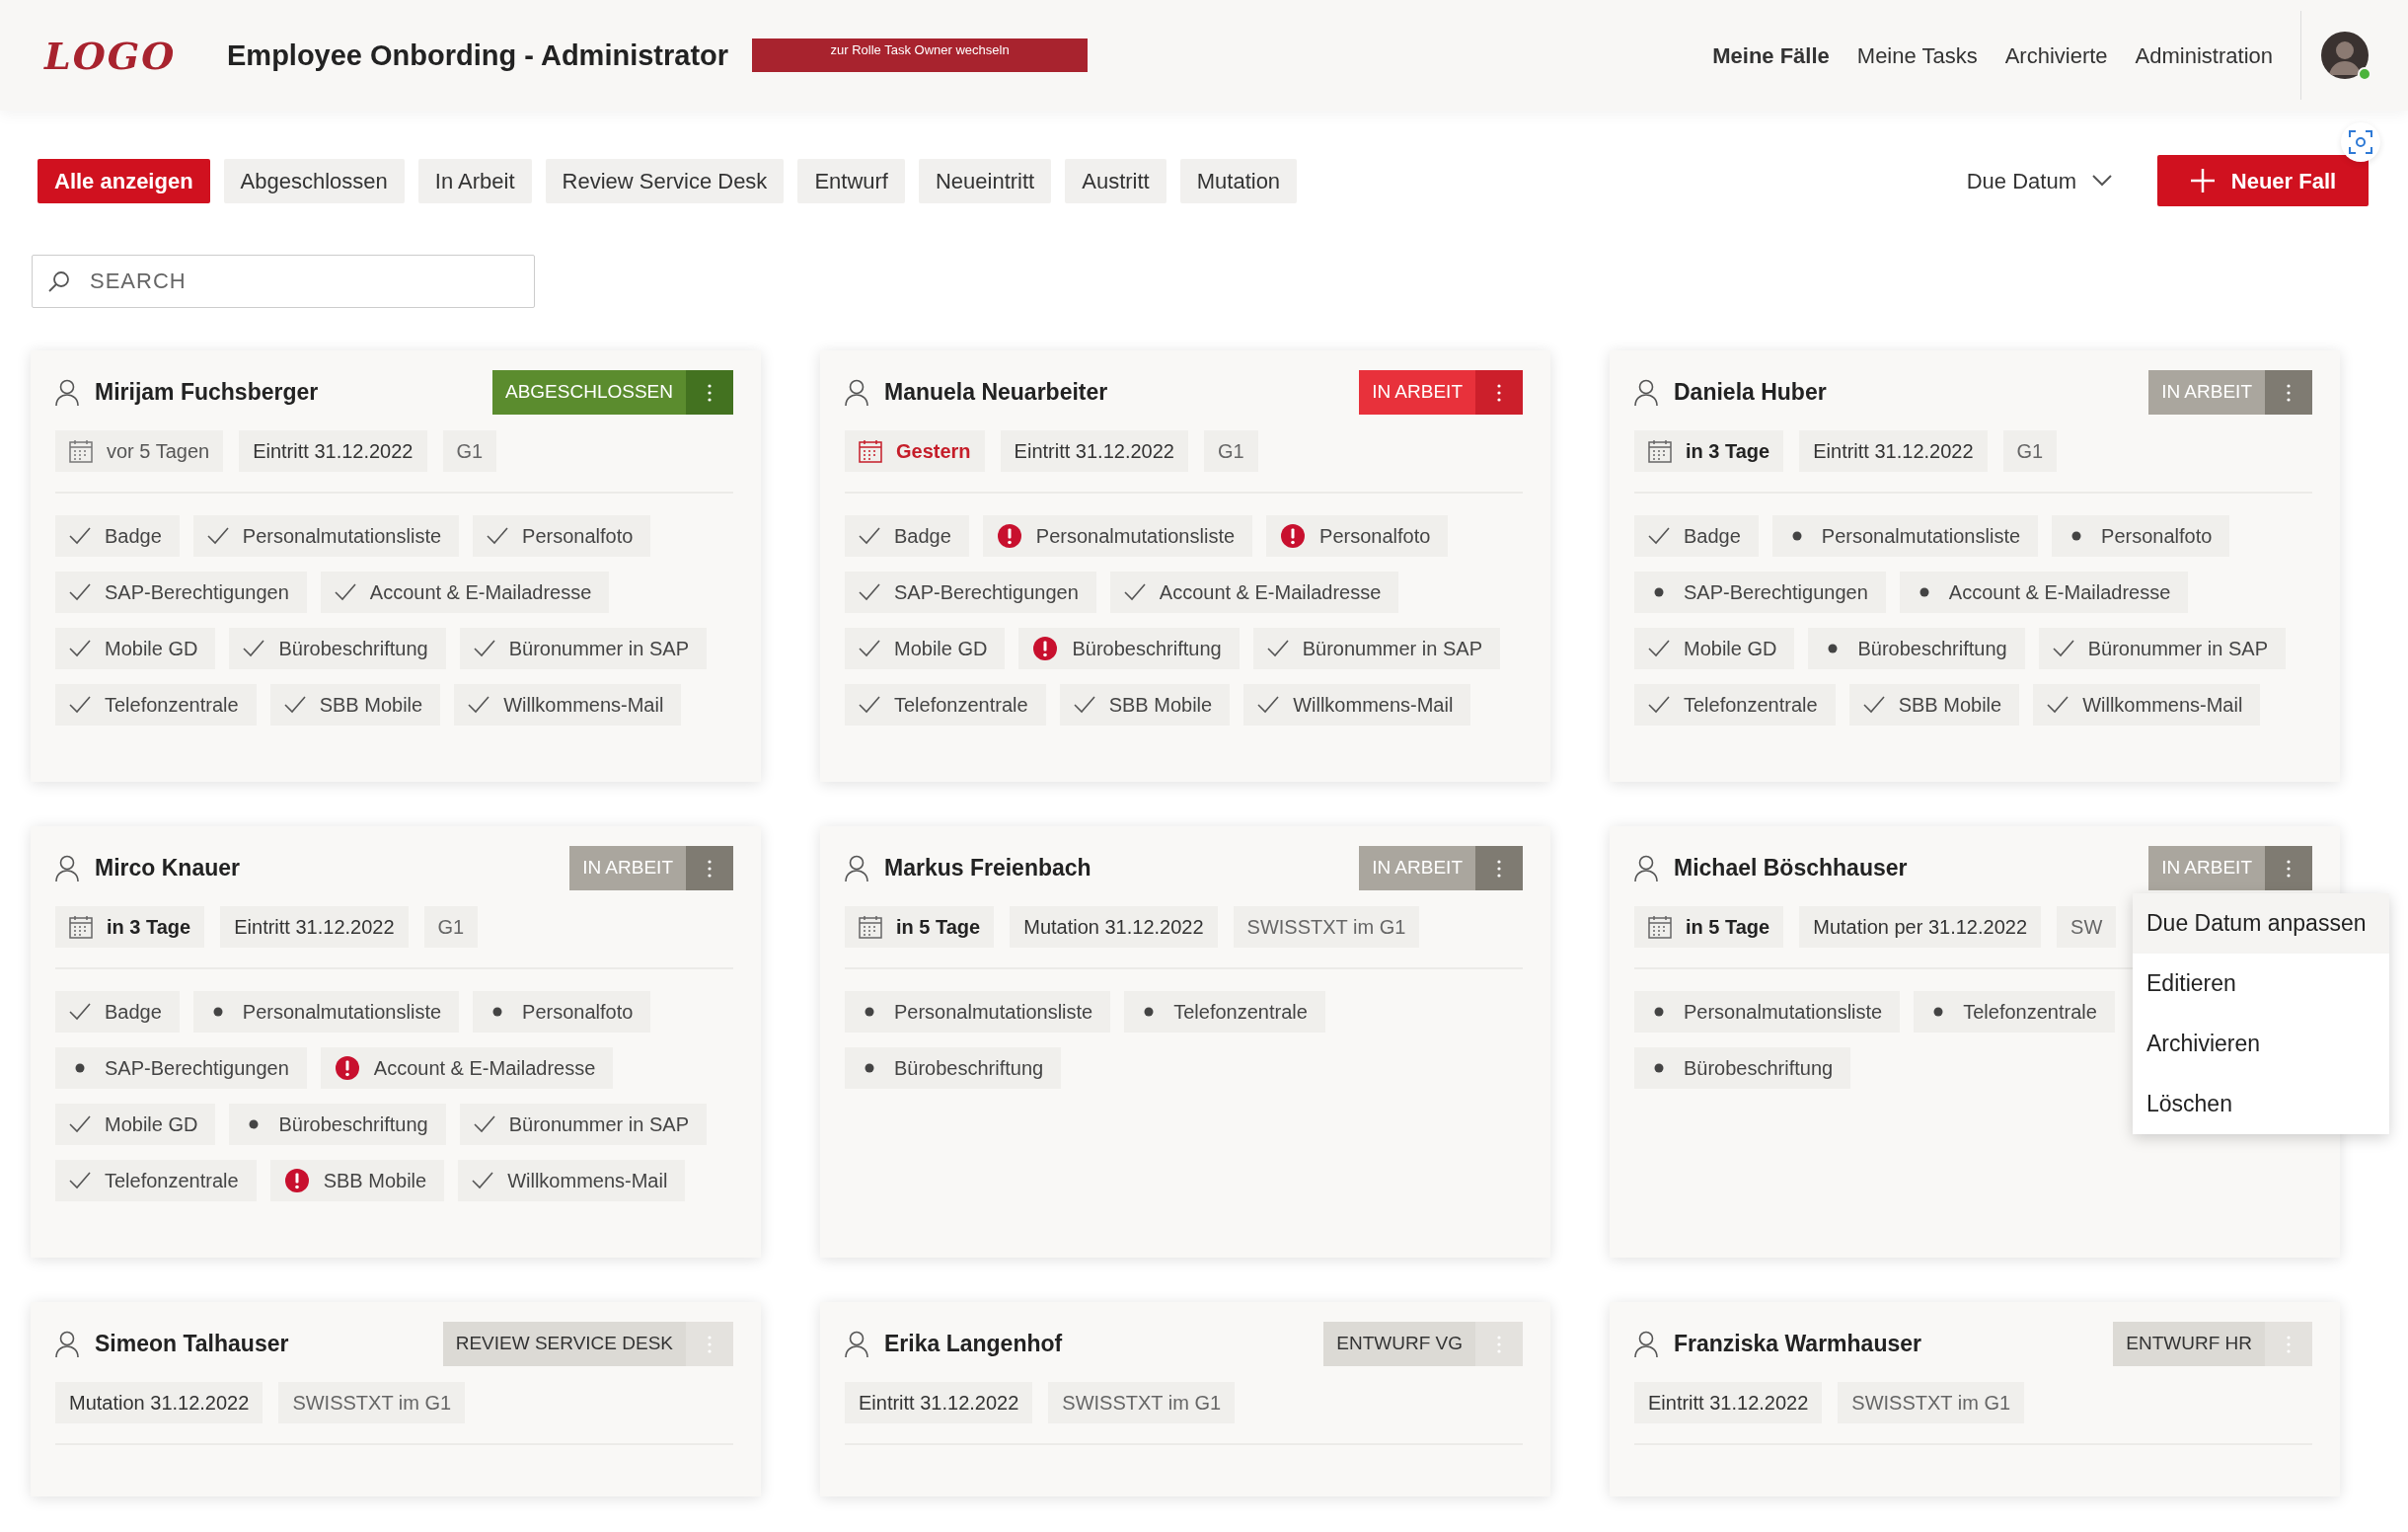 The width and height of the screenshot is (2408, 1532). I want to click on employee-name: Simeon Talhauser, so click(192, 1344).